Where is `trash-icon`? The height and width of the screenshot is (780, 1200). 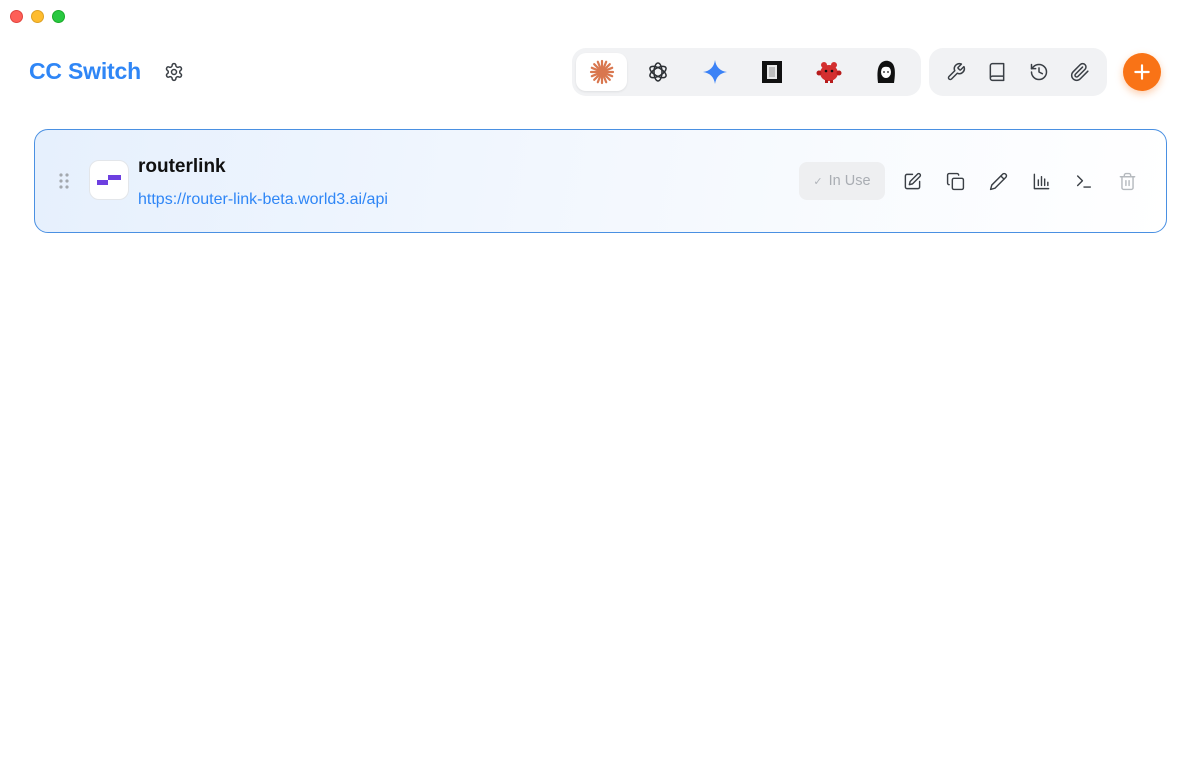
trash-icon is located at coordinates (1127, 181).